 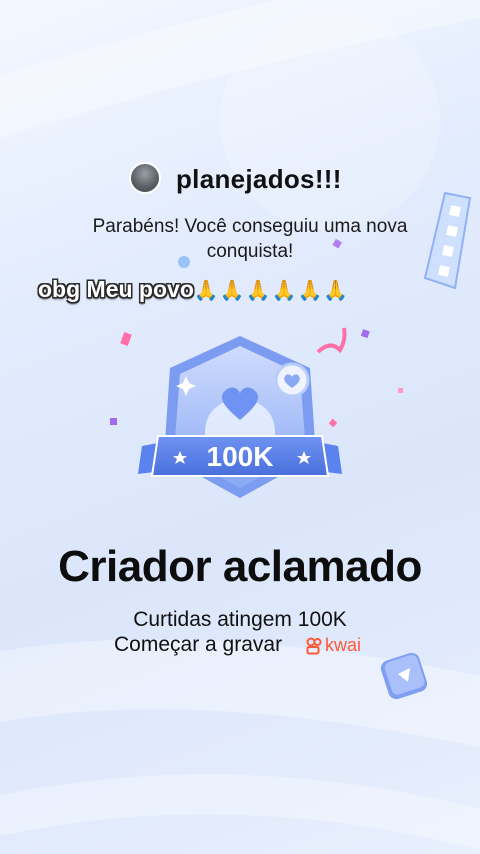 What do you see at coordinates (145, 178) in the screenshot?
I see `avatar` at bounding box center [145, 178].